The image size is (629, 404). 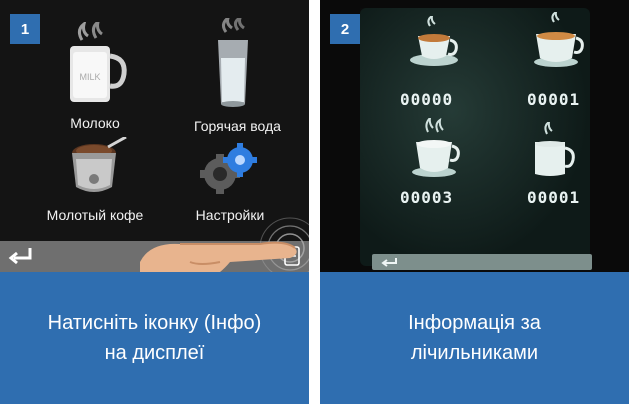 What do you see at coordinates (474, 323) in the screenshot?
I see `caption-line-1: Інформація за` at bounding box center [474, 323].